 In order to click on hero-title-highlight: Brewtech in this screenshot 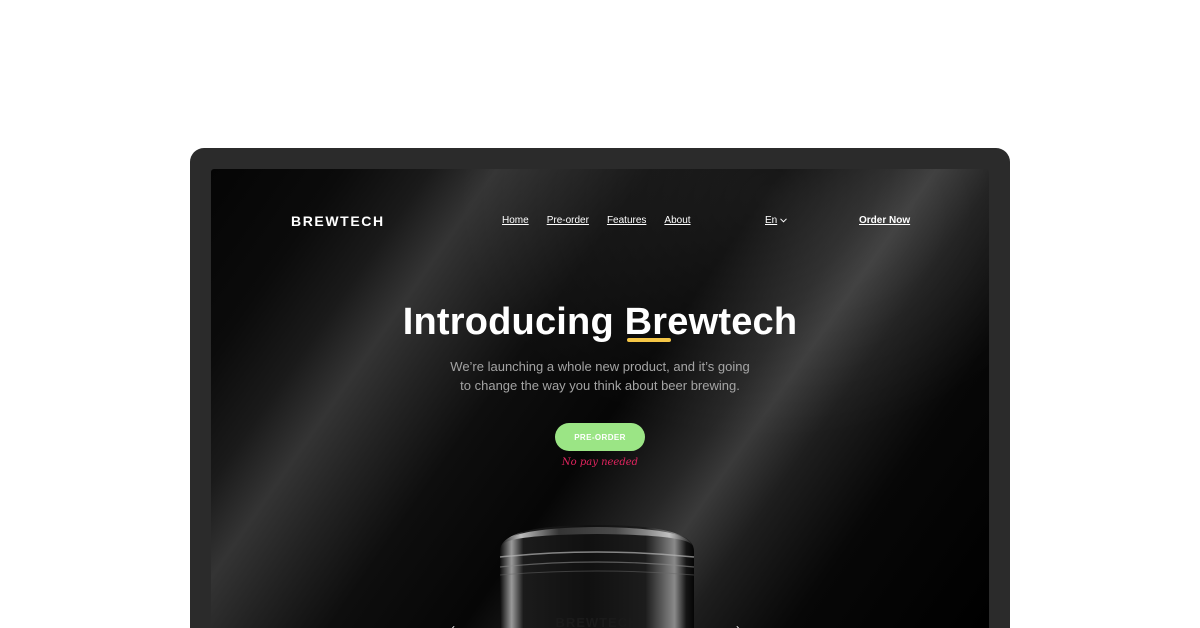, I will do `click(711, 322)`.